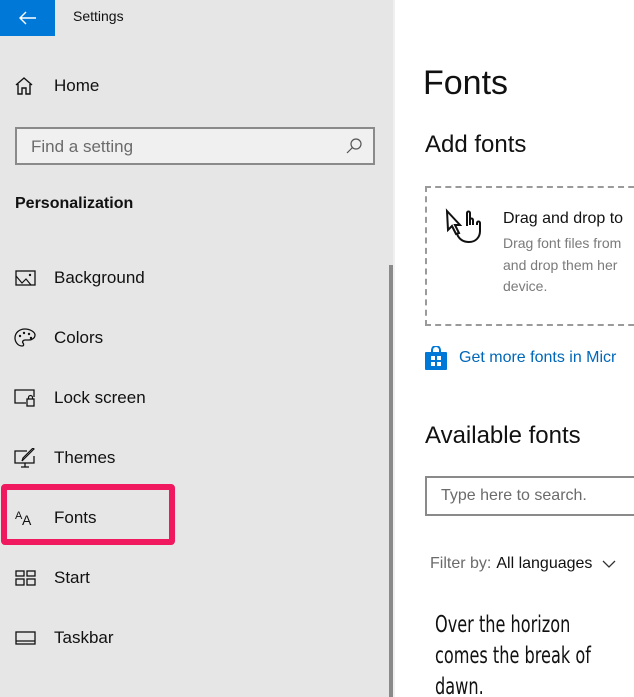 Image resolution: width=634 pixels, height=697 pixels. I want to click on fonts-icon: AA, so click(23, 518).